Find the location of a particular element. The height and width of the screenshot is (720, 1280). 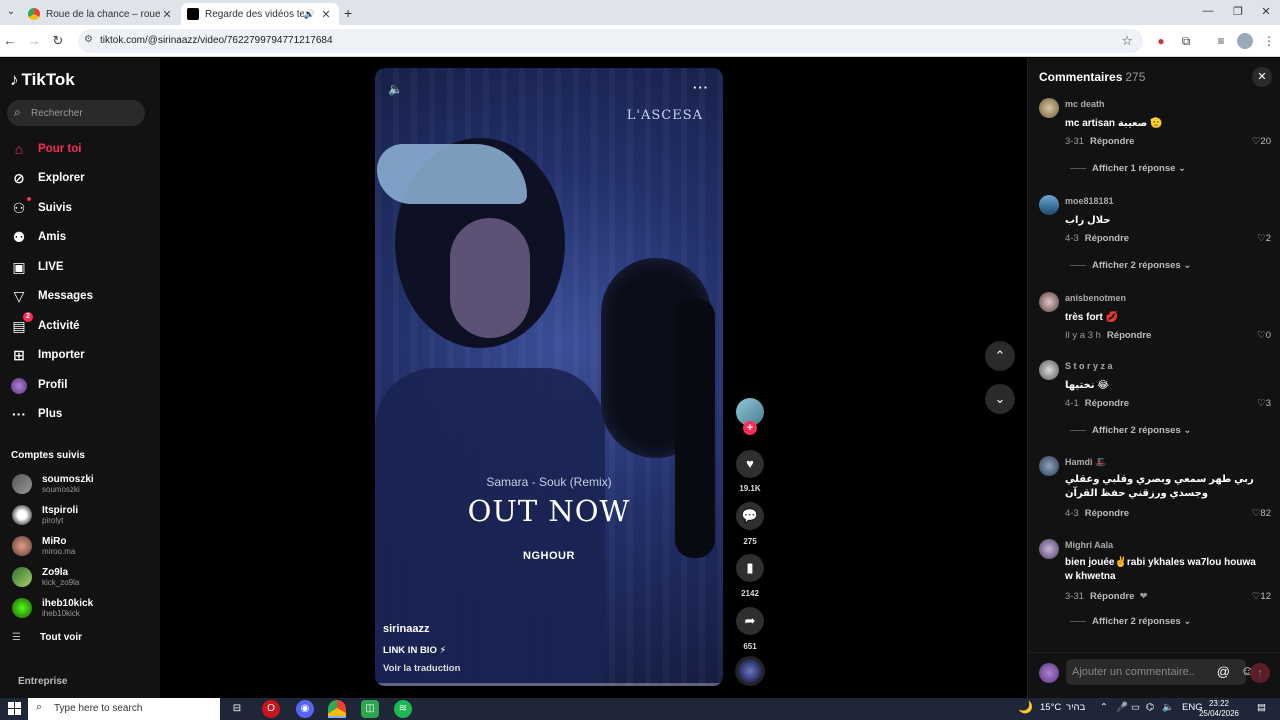

microphone-icon: 🎤 is located at coordinates (1122, 707).